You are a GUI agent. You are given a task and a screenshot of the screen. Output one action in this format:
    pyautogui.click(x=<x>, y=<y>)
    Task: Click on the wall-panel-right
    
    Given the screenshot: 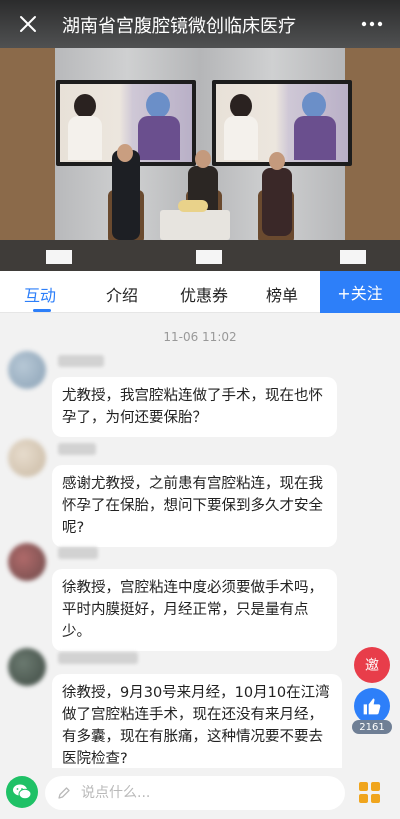 What is the action you would take?
    pyautogui.click(x=372, y=159)
    